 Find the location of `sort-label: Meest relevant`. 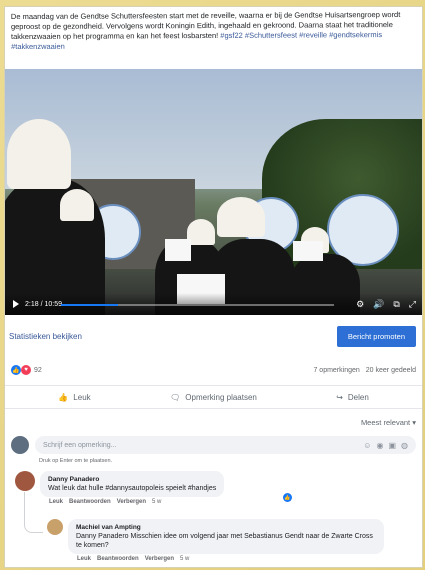

sort-label: Meest relevant is located at coordinates (385, 422).